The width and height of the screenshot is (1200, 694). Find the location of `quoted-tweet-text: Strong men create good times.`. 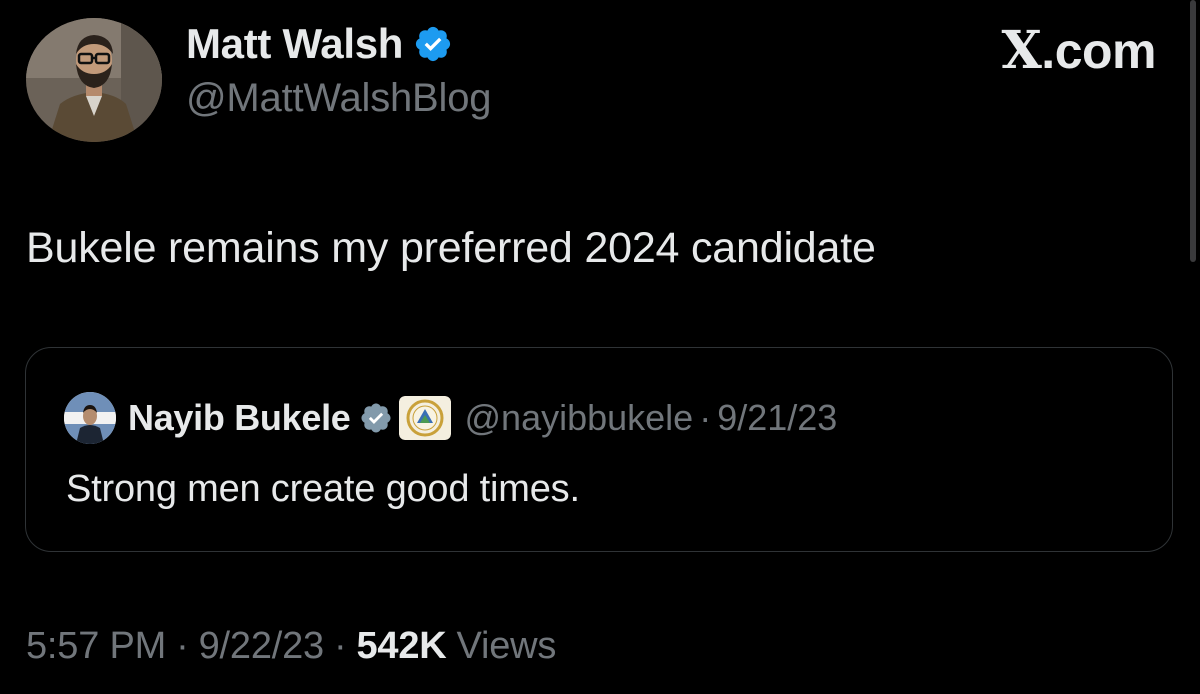

quoted-tweet-text: Strong men create good times. is located at coordinates (323, 489).